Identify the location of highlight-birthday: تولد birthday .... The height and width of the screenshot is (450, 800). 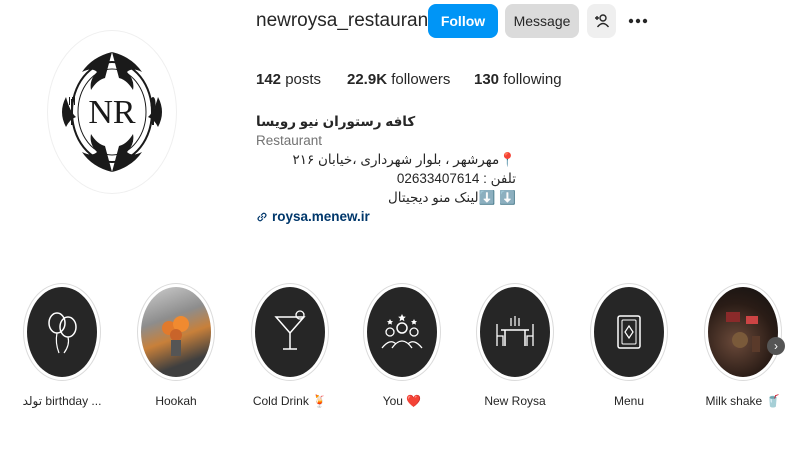
(62, 345).